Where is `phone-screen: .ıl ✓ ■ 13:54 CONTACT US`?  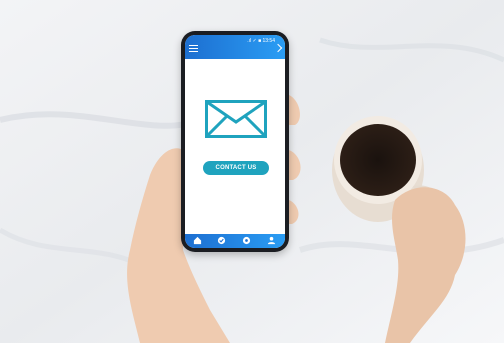 phone-screen: .ıl ✓ ■ 13:54 CONTACT US is located at coordinates (235, 141).